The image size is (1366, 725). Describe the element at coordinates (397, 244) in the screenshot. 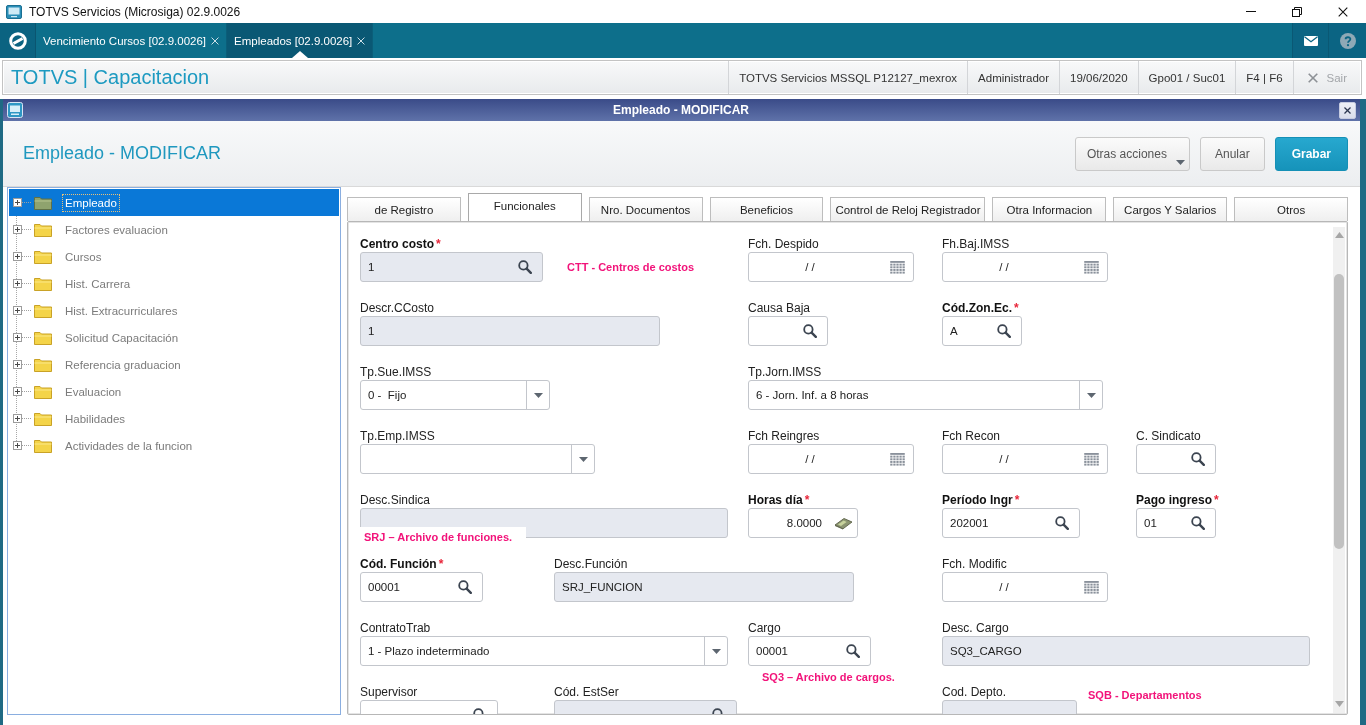

I see `field-label: Centro costo` at that location.